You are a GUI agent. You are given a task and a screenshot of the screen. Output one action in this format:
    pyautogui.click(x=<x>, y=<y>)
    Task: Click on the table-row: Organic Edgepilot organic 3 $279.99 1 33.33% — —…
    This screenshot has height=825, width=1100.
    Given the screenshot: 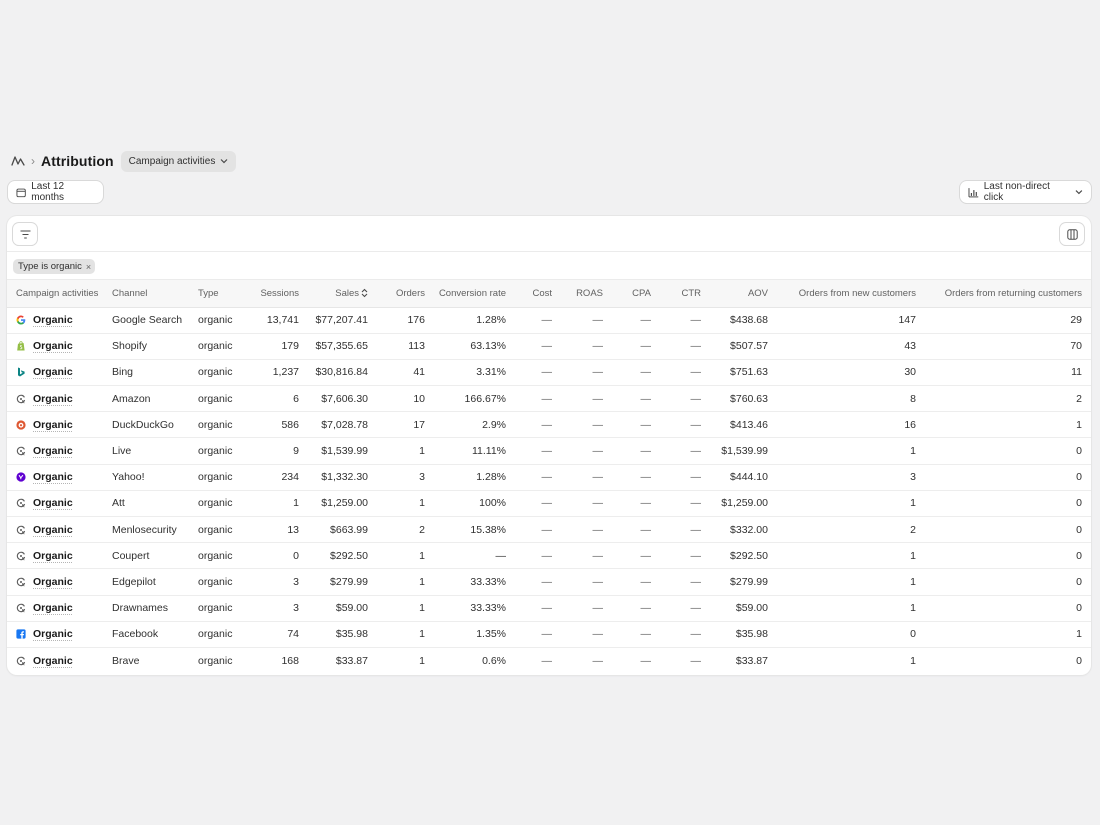 What is the action you would take?
    pyautogui.click(x=549, y=582)
    